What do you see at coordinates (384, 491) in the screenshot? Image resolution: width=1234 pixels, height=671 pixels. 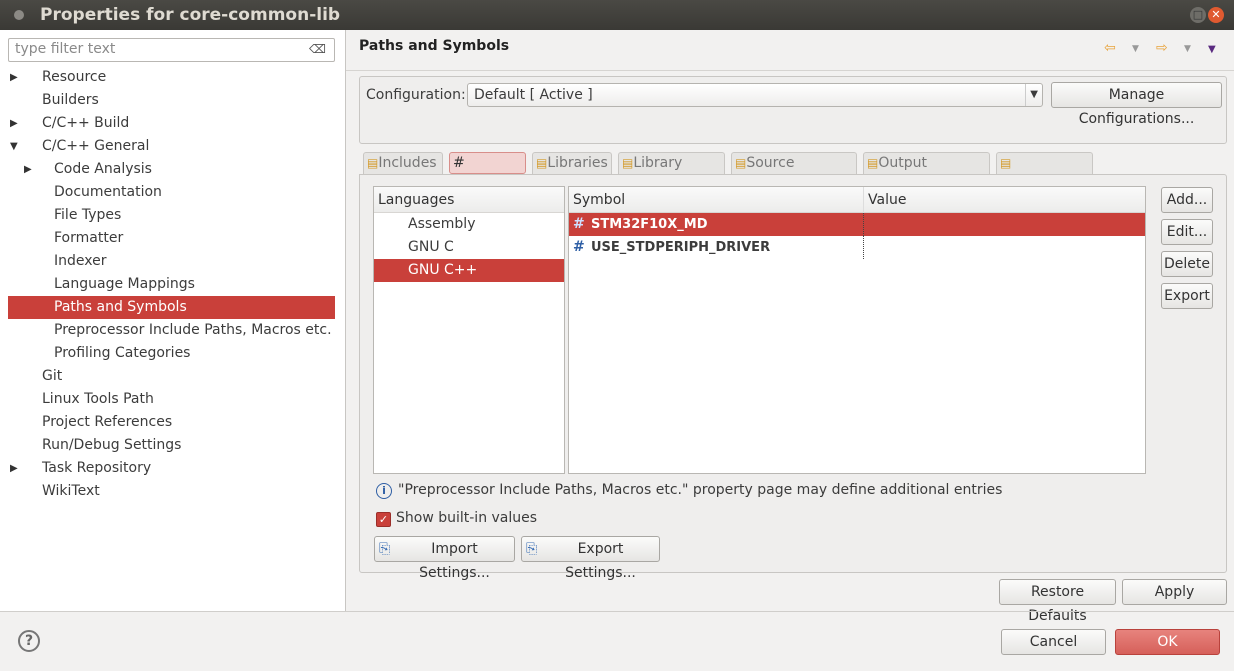 I see `info-icon: i` at bounding box center [384, 491].